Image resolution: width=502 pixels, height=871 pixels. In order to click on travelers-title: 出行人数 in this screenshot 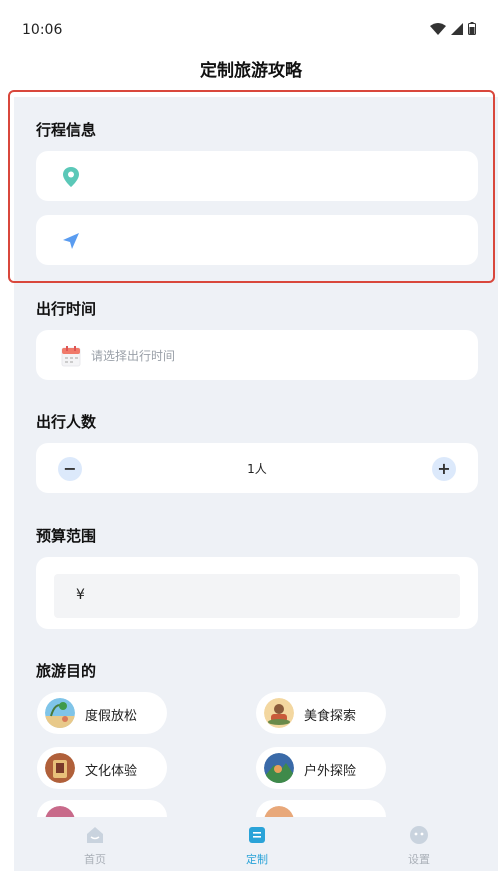, I will do `click(66, 422)`.